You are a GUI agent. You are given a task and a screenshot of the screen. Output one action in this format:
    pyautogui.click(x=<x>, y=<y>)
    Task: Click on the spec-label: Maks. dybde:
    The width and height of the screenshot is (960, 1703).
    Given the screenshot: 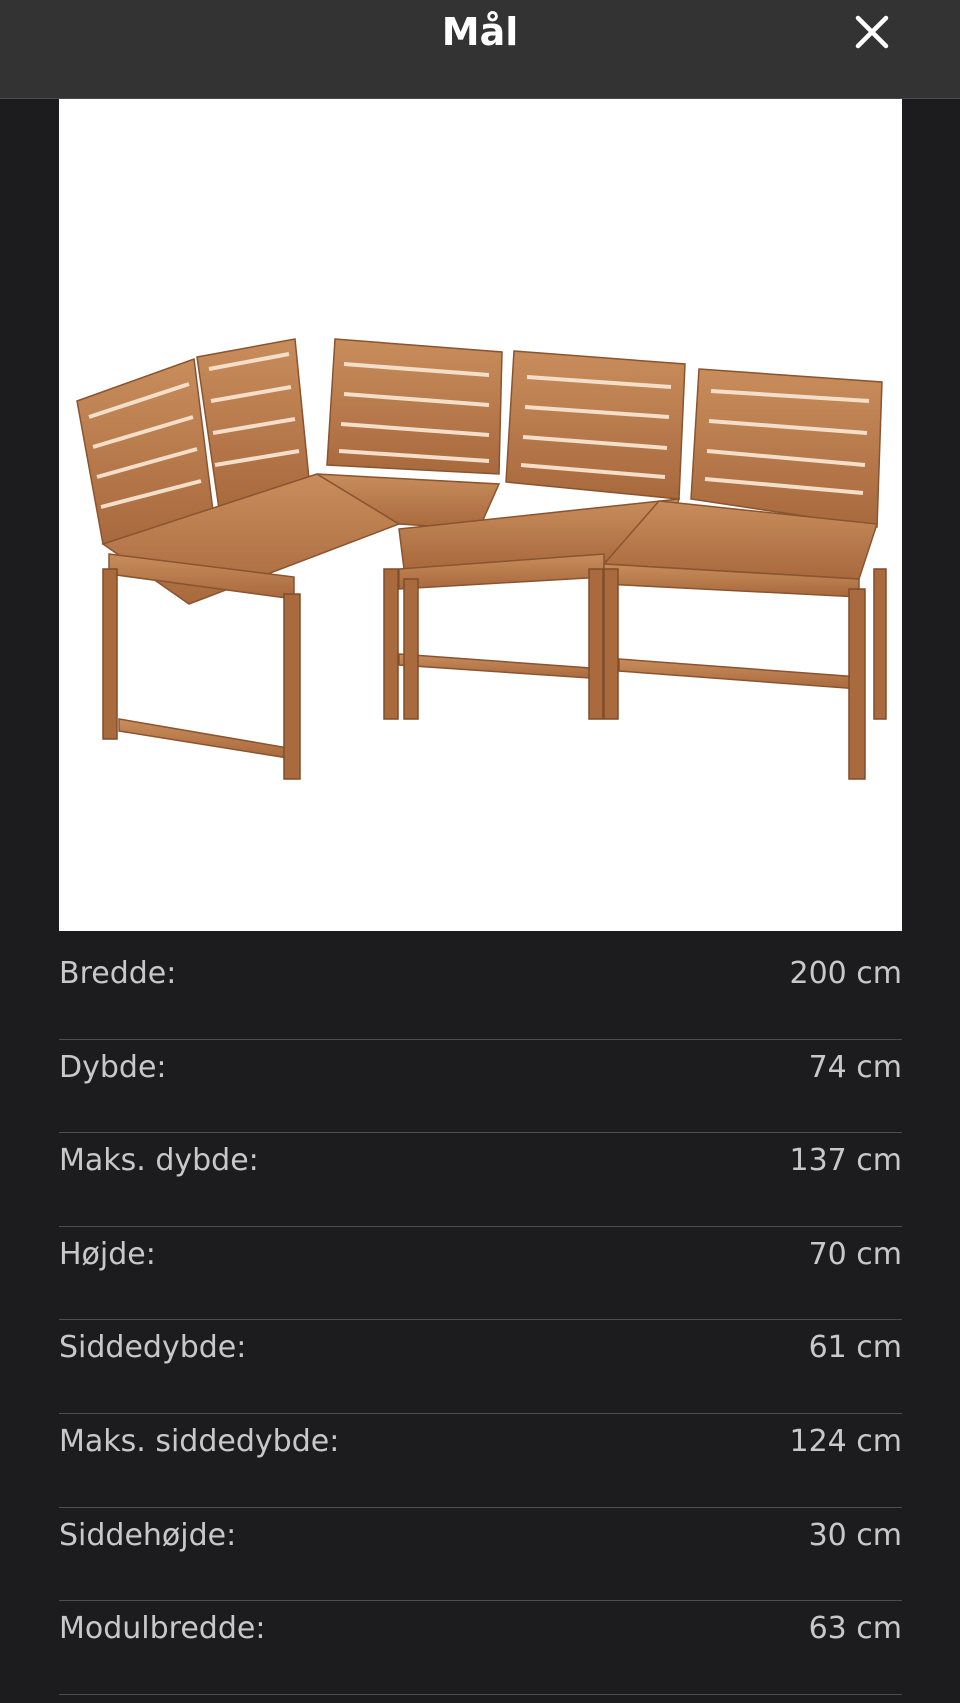 What is the action you would take?
    pyautogui.click(x=159, y=1161)
    